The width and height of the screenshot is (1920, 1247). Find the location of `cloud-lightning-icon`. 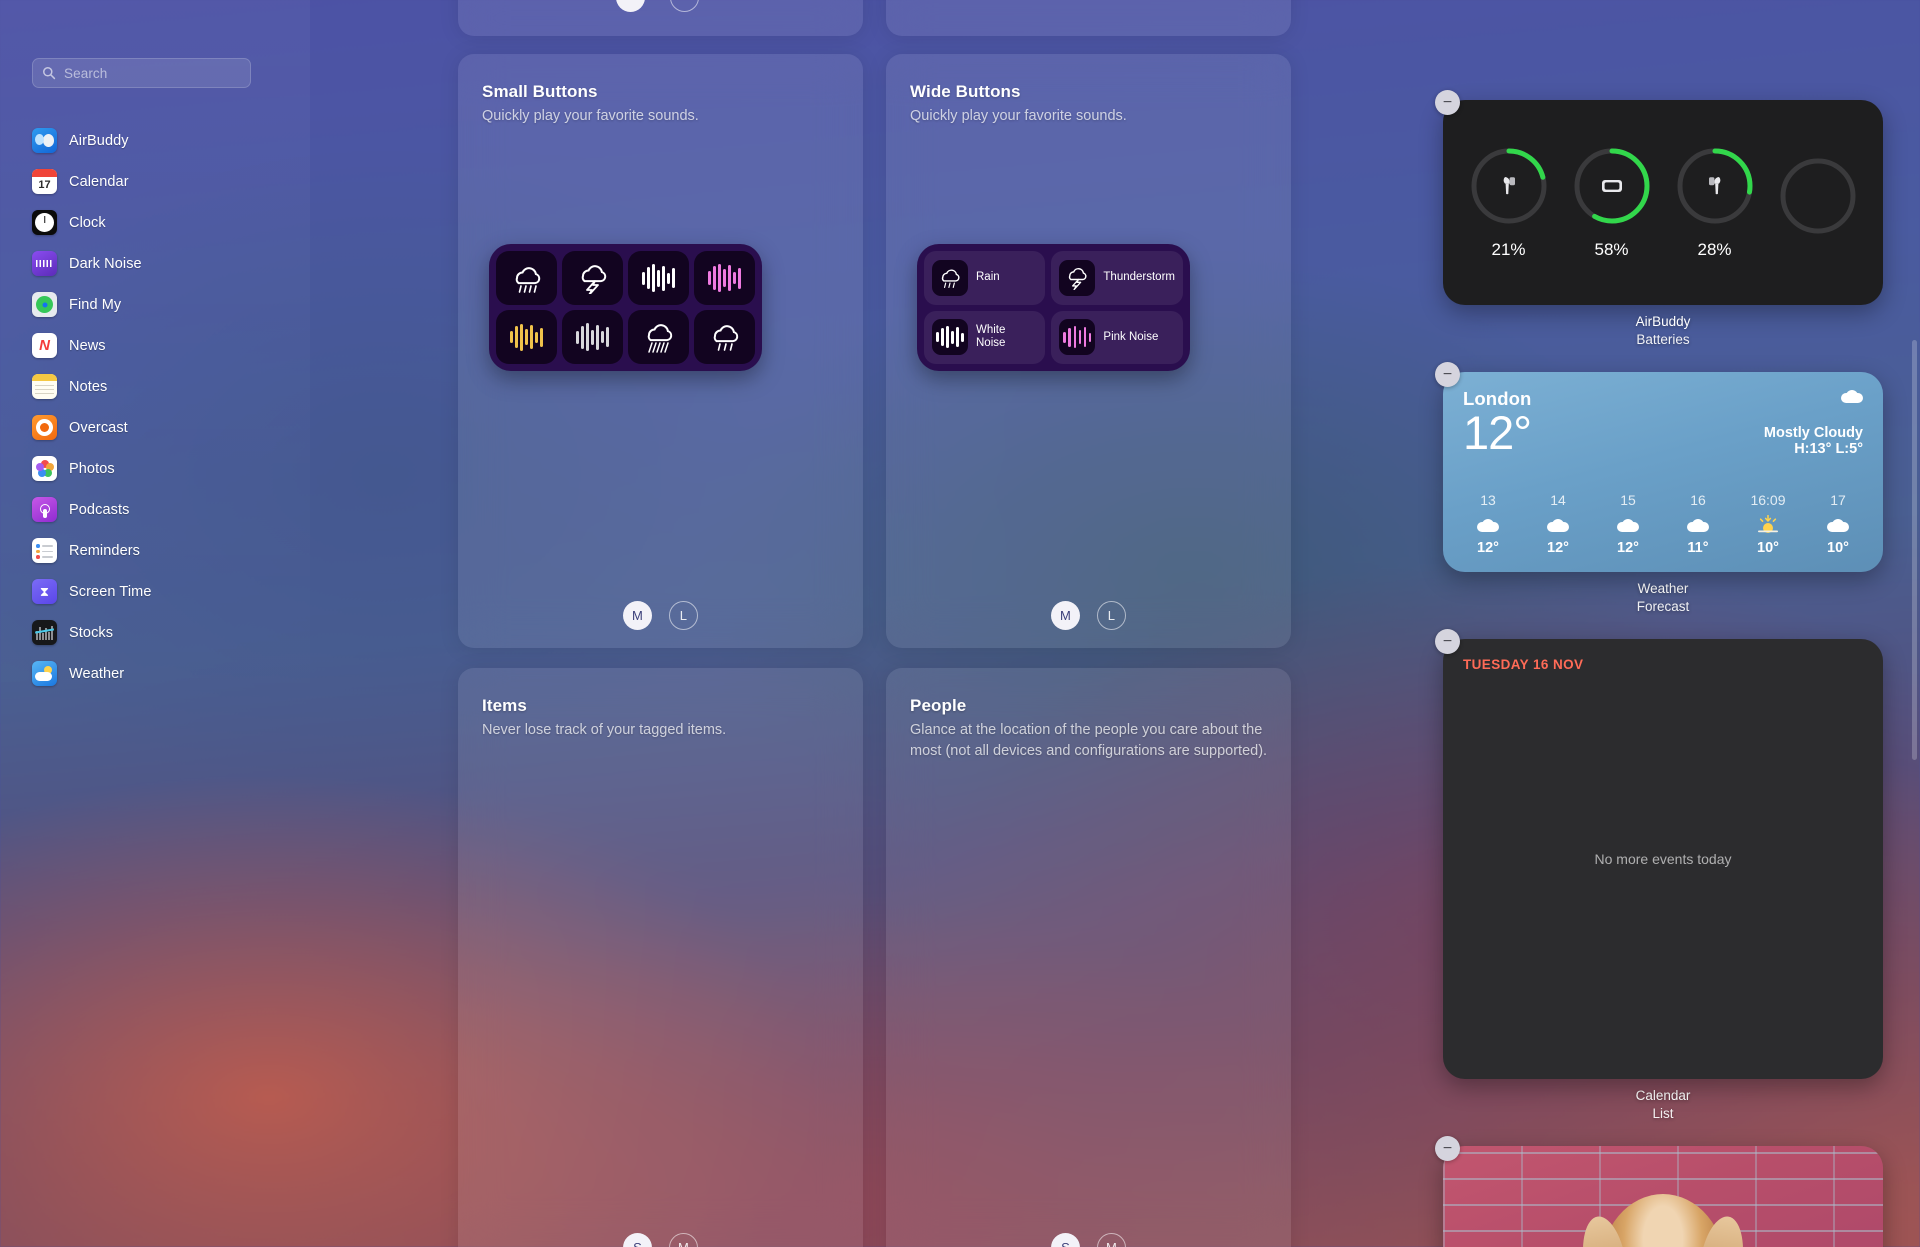

cloud-lightning-icon is located at coordinates (593, 279).